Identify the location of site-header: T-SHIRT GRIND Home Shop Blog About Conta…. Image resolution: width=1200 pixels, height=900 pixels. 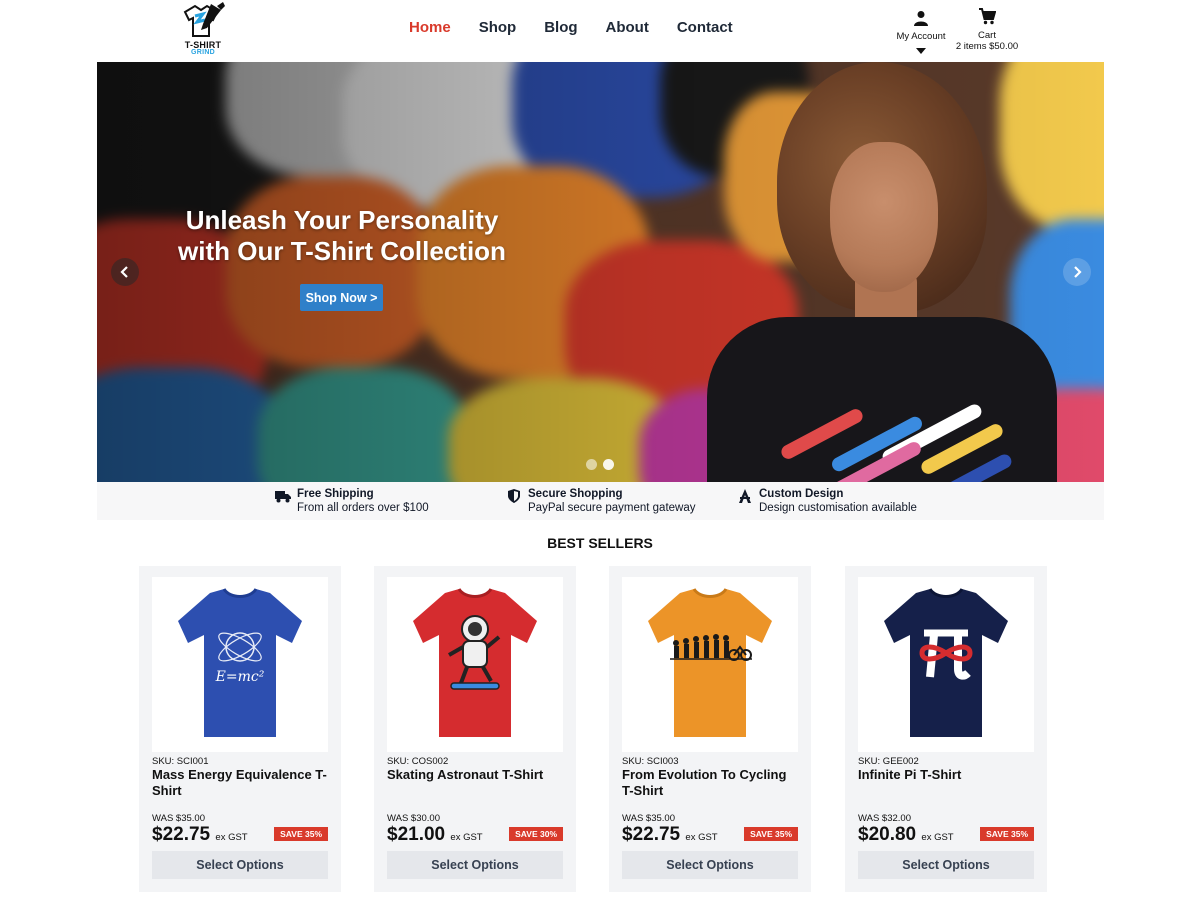
(600, 31).